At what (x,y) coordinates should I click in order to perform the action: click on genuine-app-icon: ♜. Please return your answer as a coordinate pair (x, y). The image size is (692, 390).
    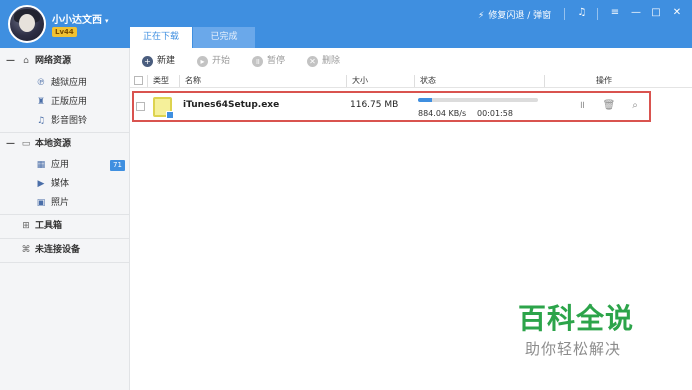
    Looking at the image, I should click on (41, 102).